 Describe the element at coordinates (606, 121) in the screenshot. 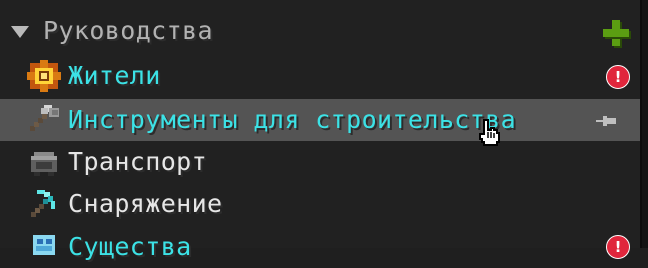

I see `pin-icon` at that location.